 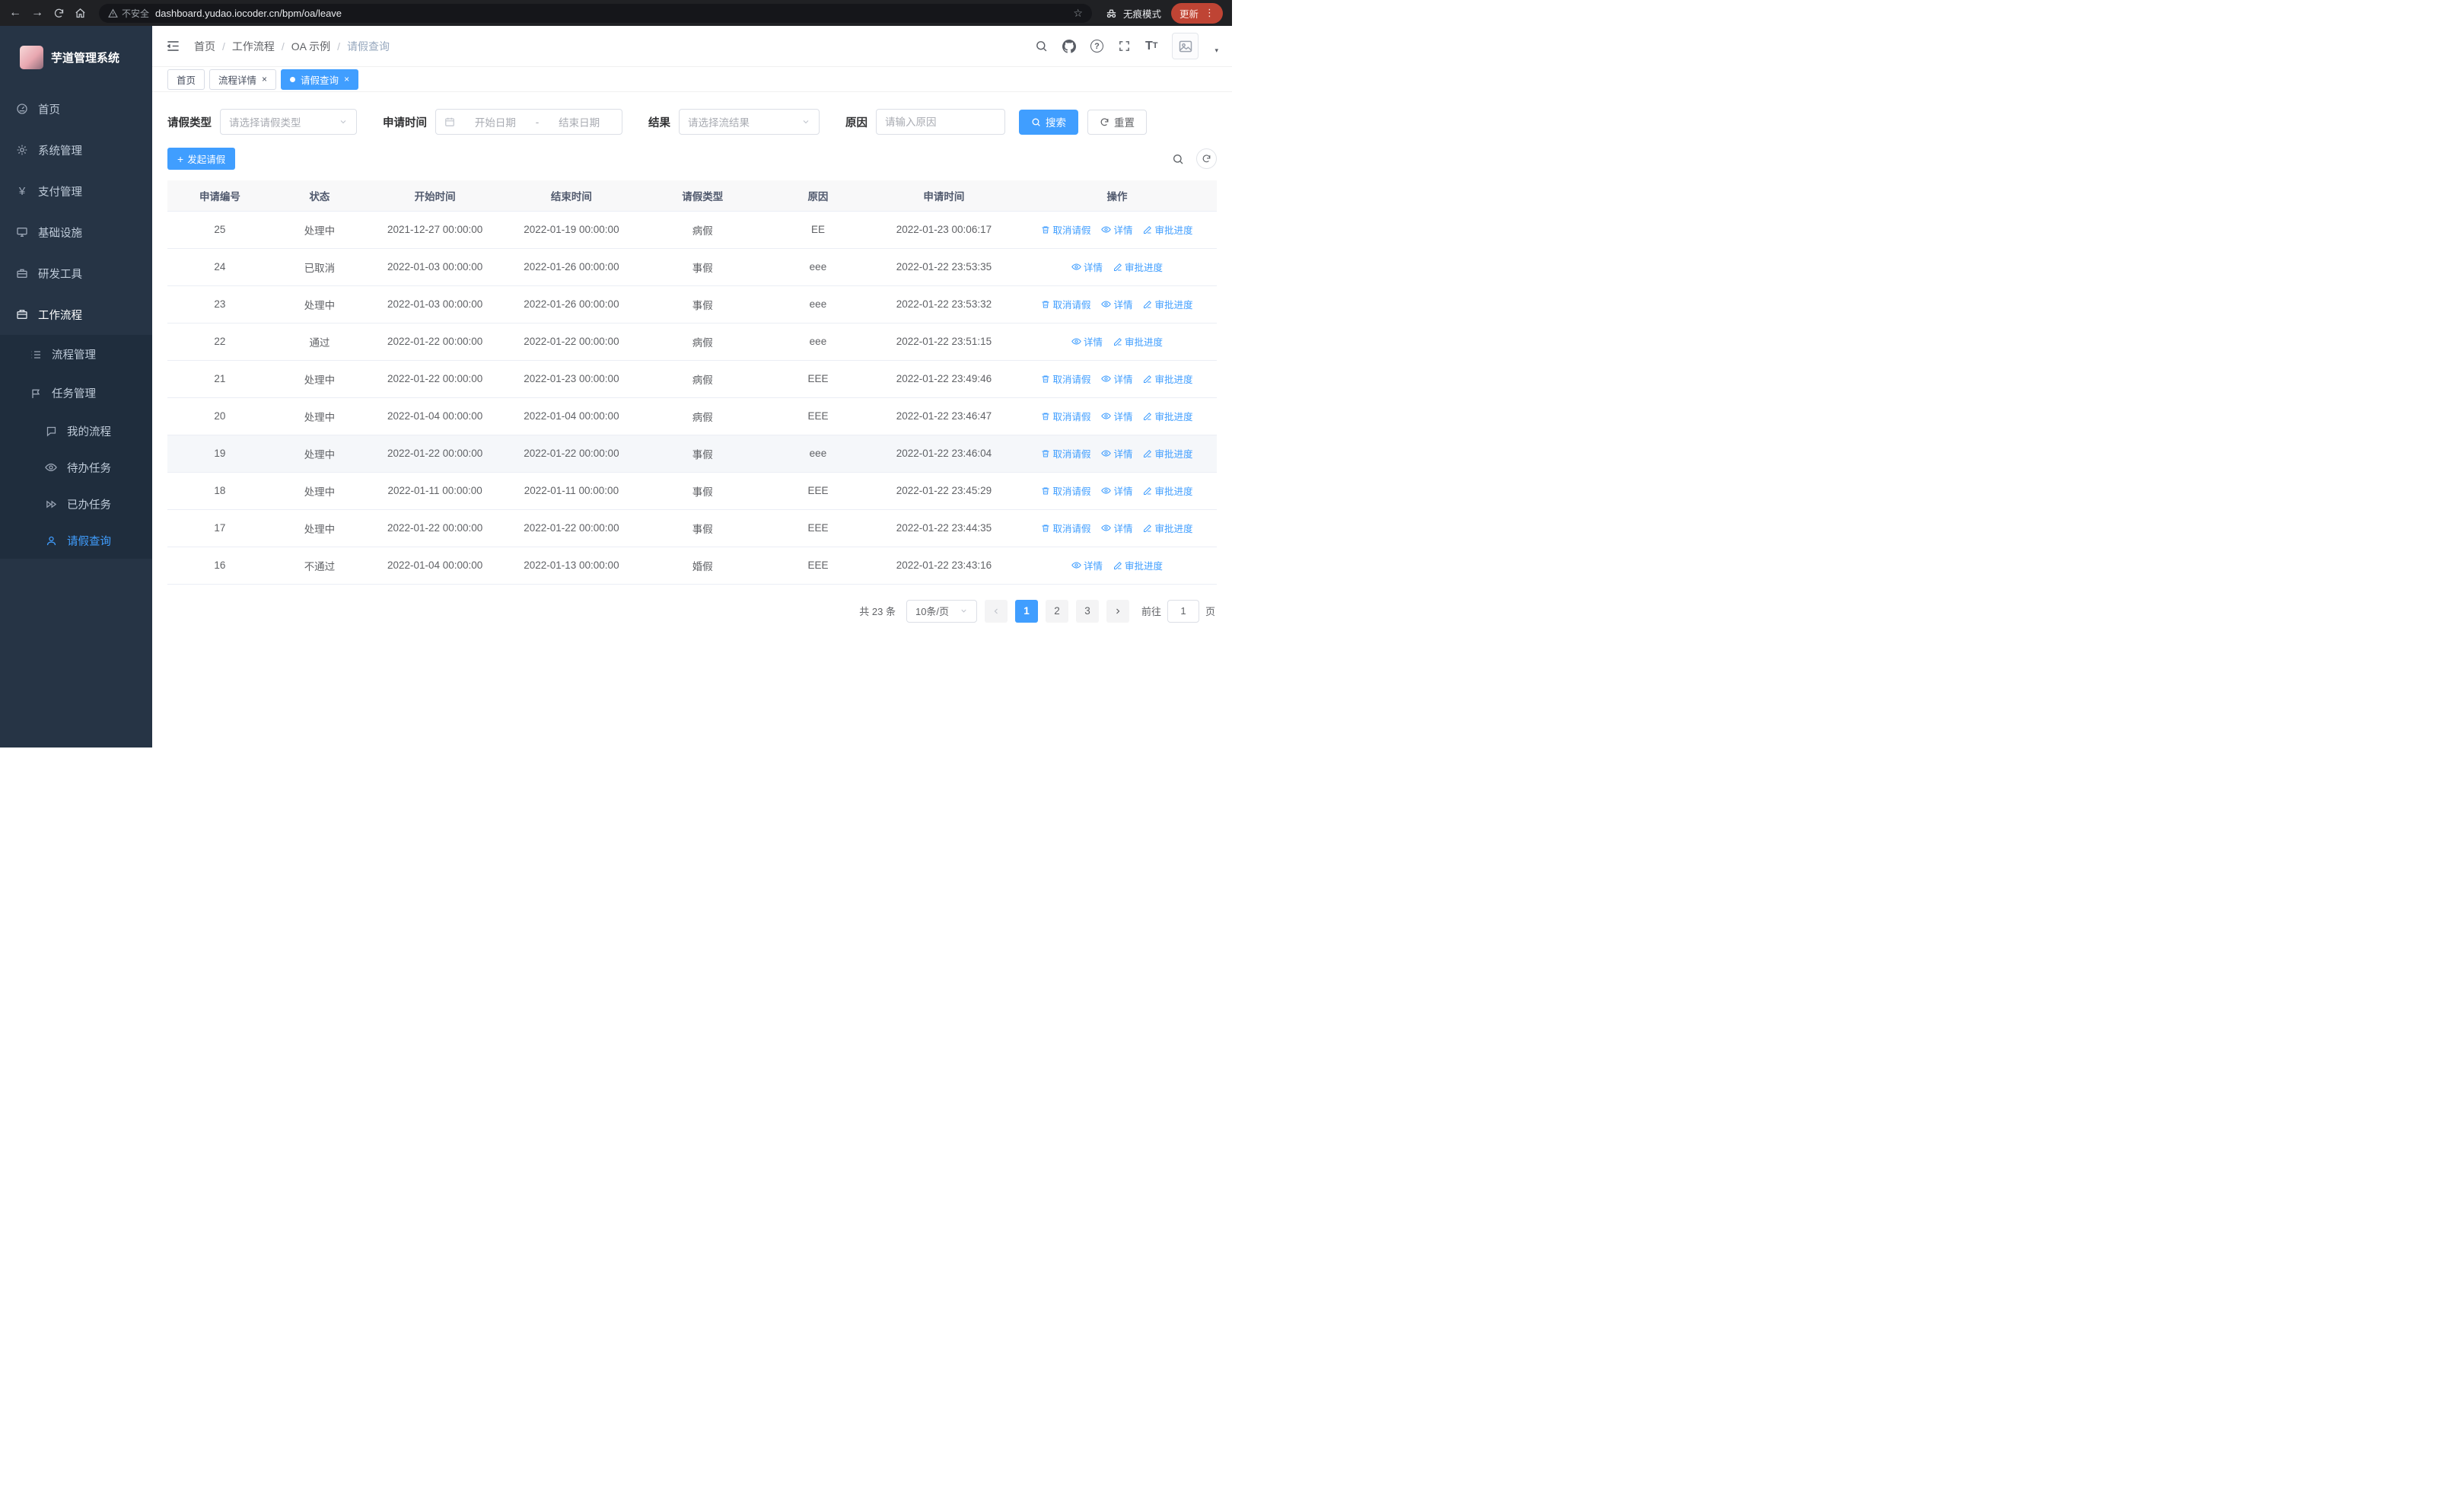 I want to click on incognito-label: 无痕模式, so click(x=1141, y=14).